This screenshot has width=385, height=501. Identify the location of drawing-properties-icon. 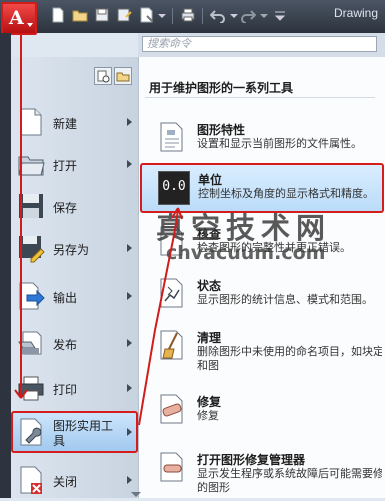
(171, 137).